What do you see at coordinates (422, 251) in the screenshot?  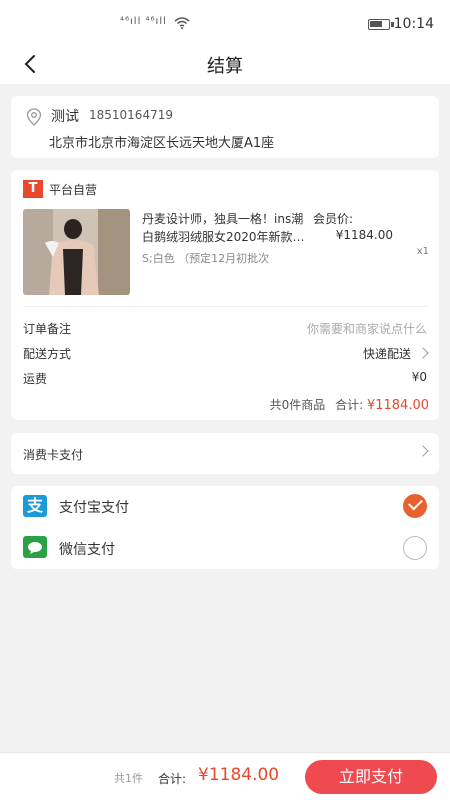 I see `product-quantity: x1` at bounding box center [422, 251].